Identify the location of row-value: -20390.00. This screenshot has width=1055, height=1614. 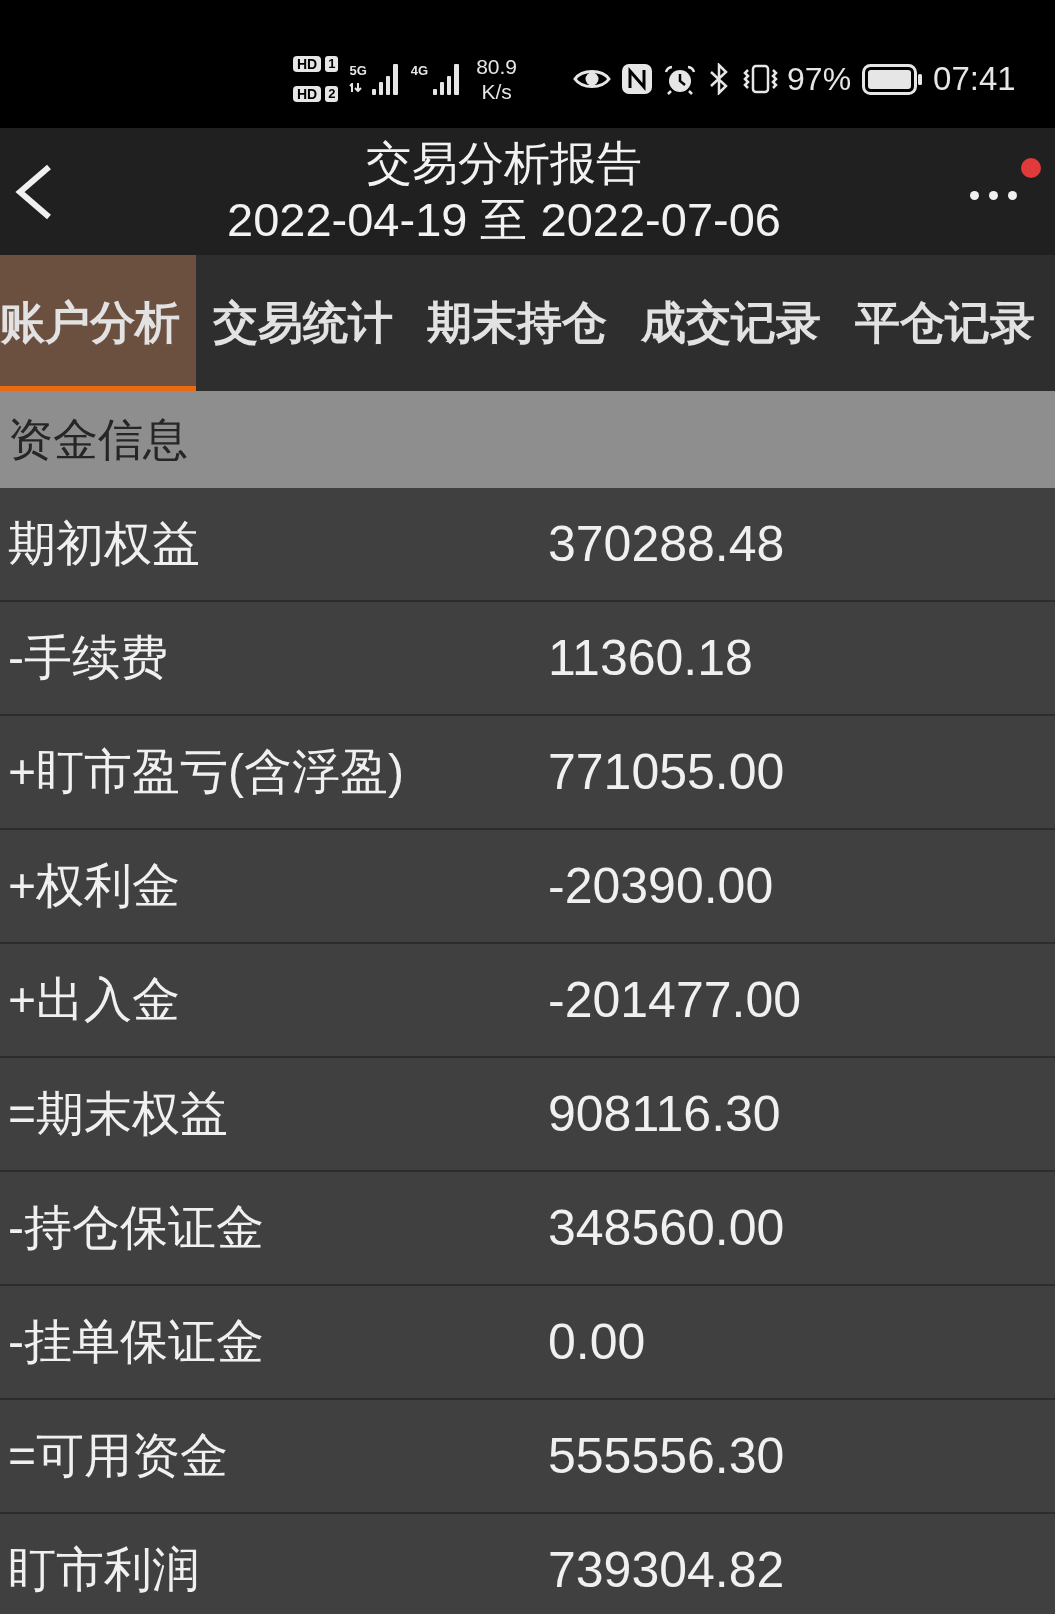
(661, 886).